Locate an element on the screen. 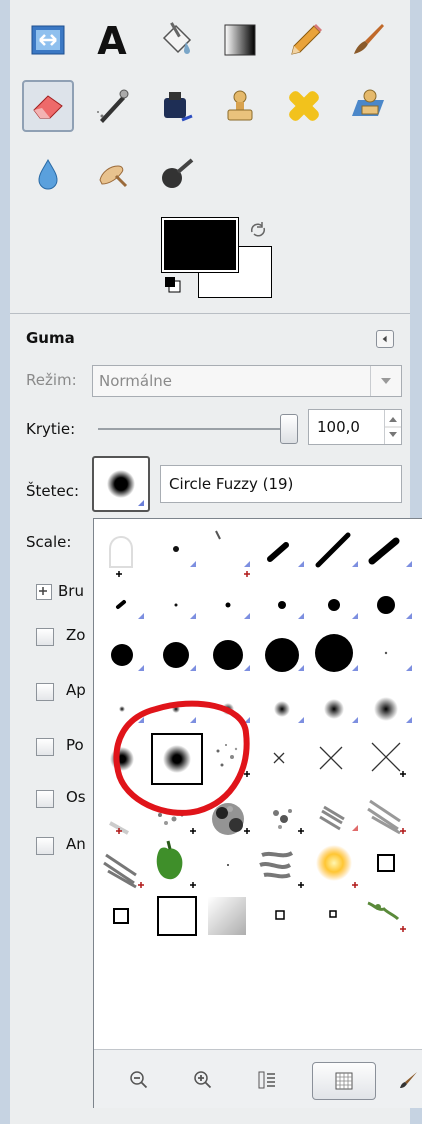 The width and height of the screenshot is (422, 1124). ink-icon is located at coordinates (176, 106).